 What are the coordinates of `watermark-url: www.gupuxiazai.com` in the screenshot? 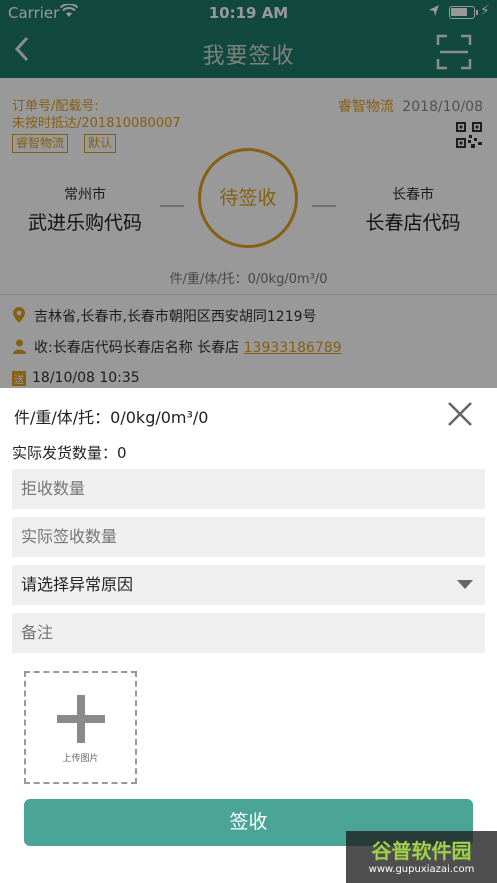 It's located at (421, 869).